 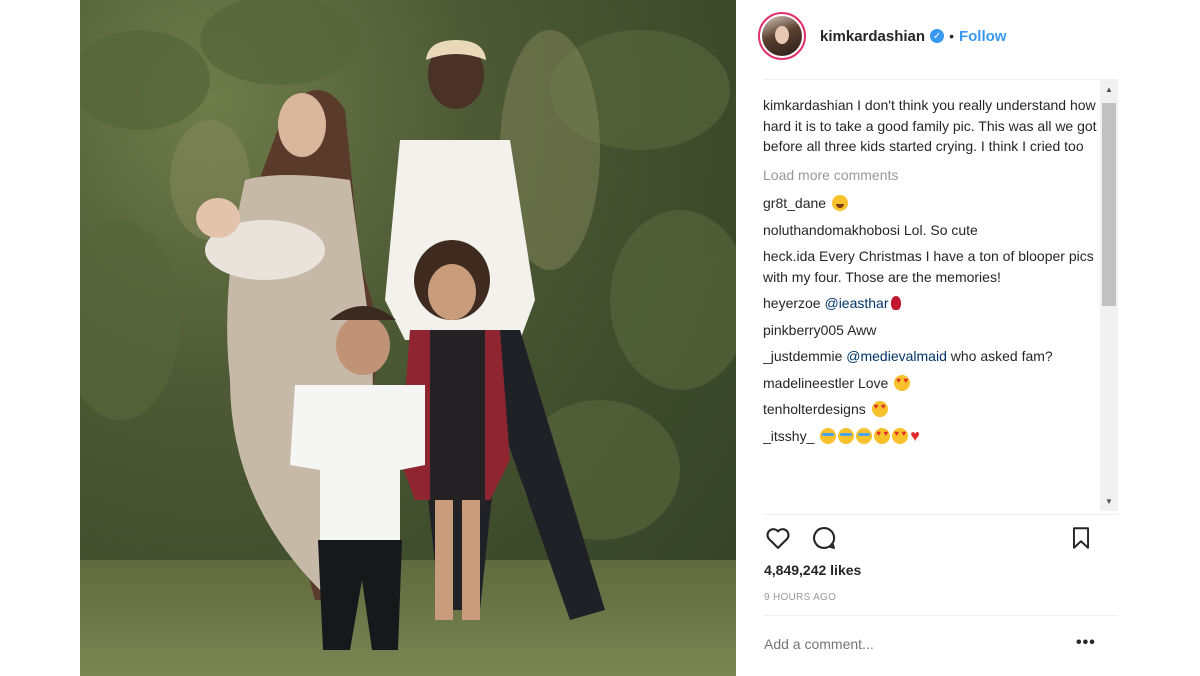 I want to click on scroll-up-arrow-icon: ▲, so click(x=1109, y=89).